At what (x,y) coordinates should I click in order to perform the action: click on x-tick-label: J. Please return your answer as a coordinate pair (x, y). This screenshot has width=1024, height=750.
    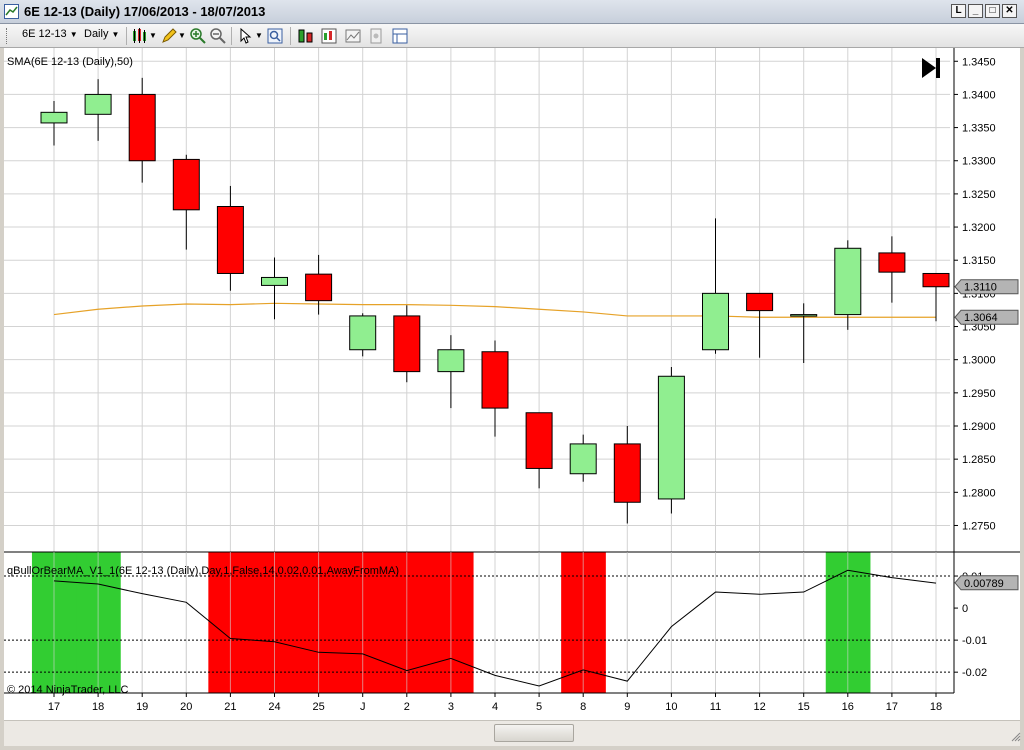
    Looking at the image, I should click on (363, 707).